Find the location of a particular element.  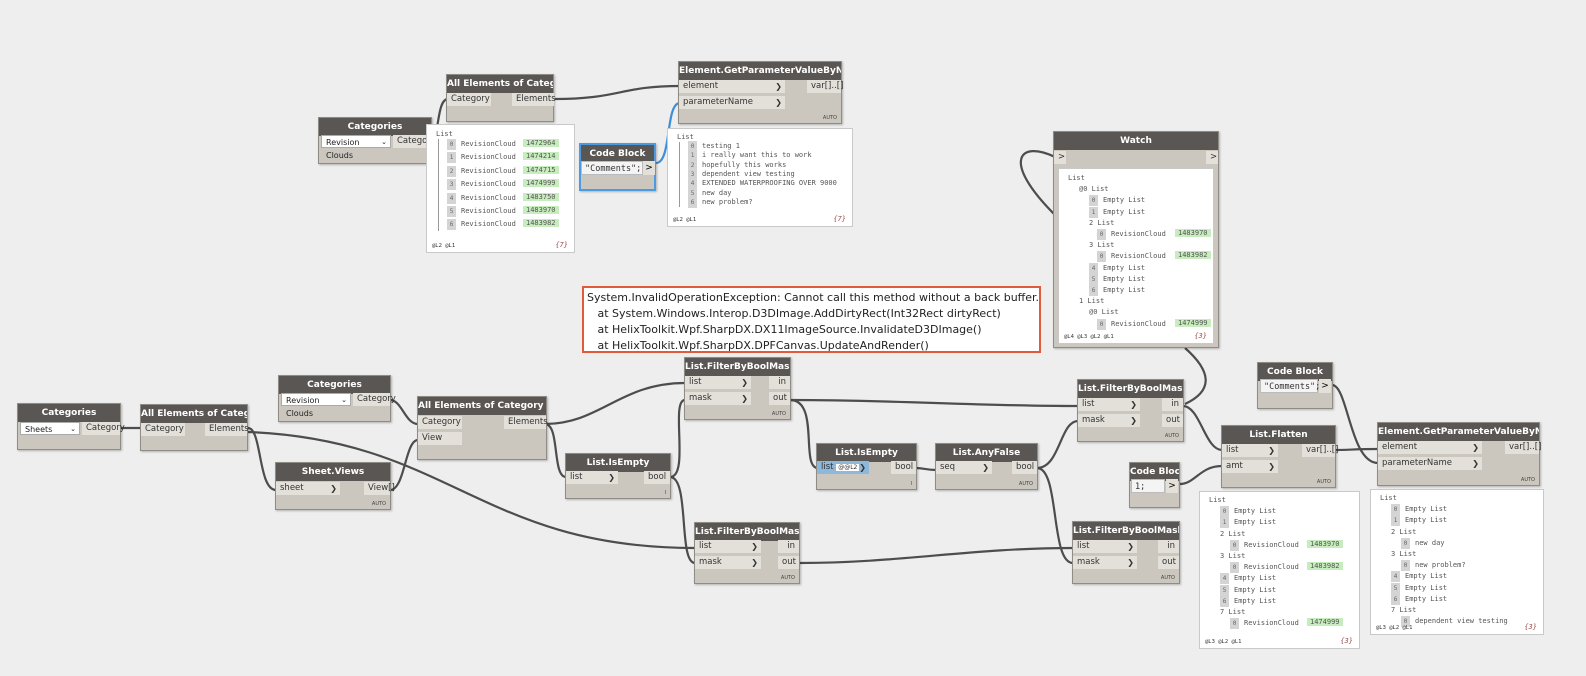

tree-row: List is located at coordinates (1217, 500).